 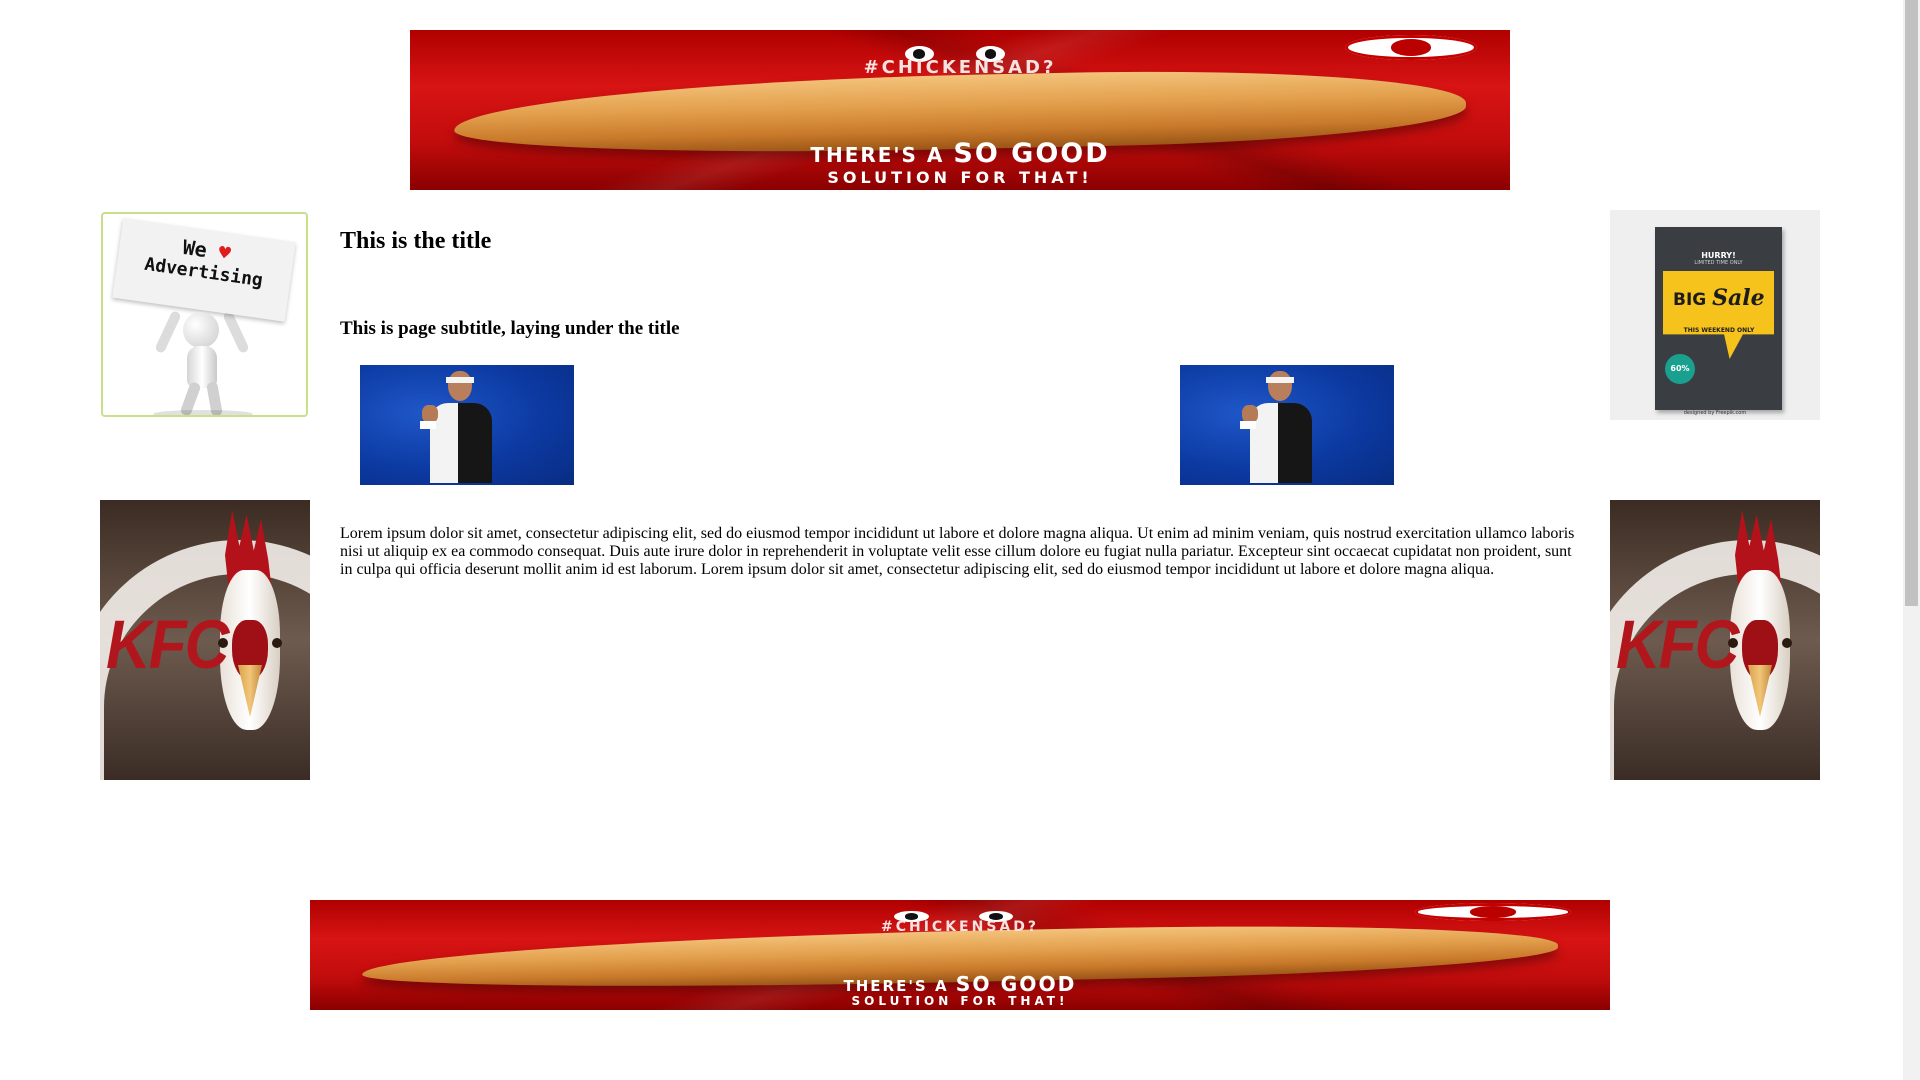 I want to click on vertical-scrollbar, so click(x=1911, y=540).